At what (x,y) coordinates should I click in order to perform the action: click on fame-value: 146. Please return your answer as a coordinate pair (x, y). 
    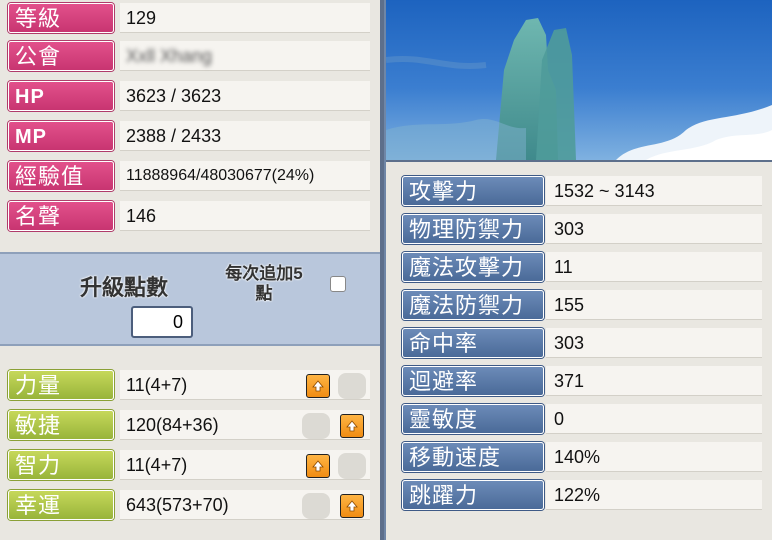
    Looking at the image, I should click on (245, 216).